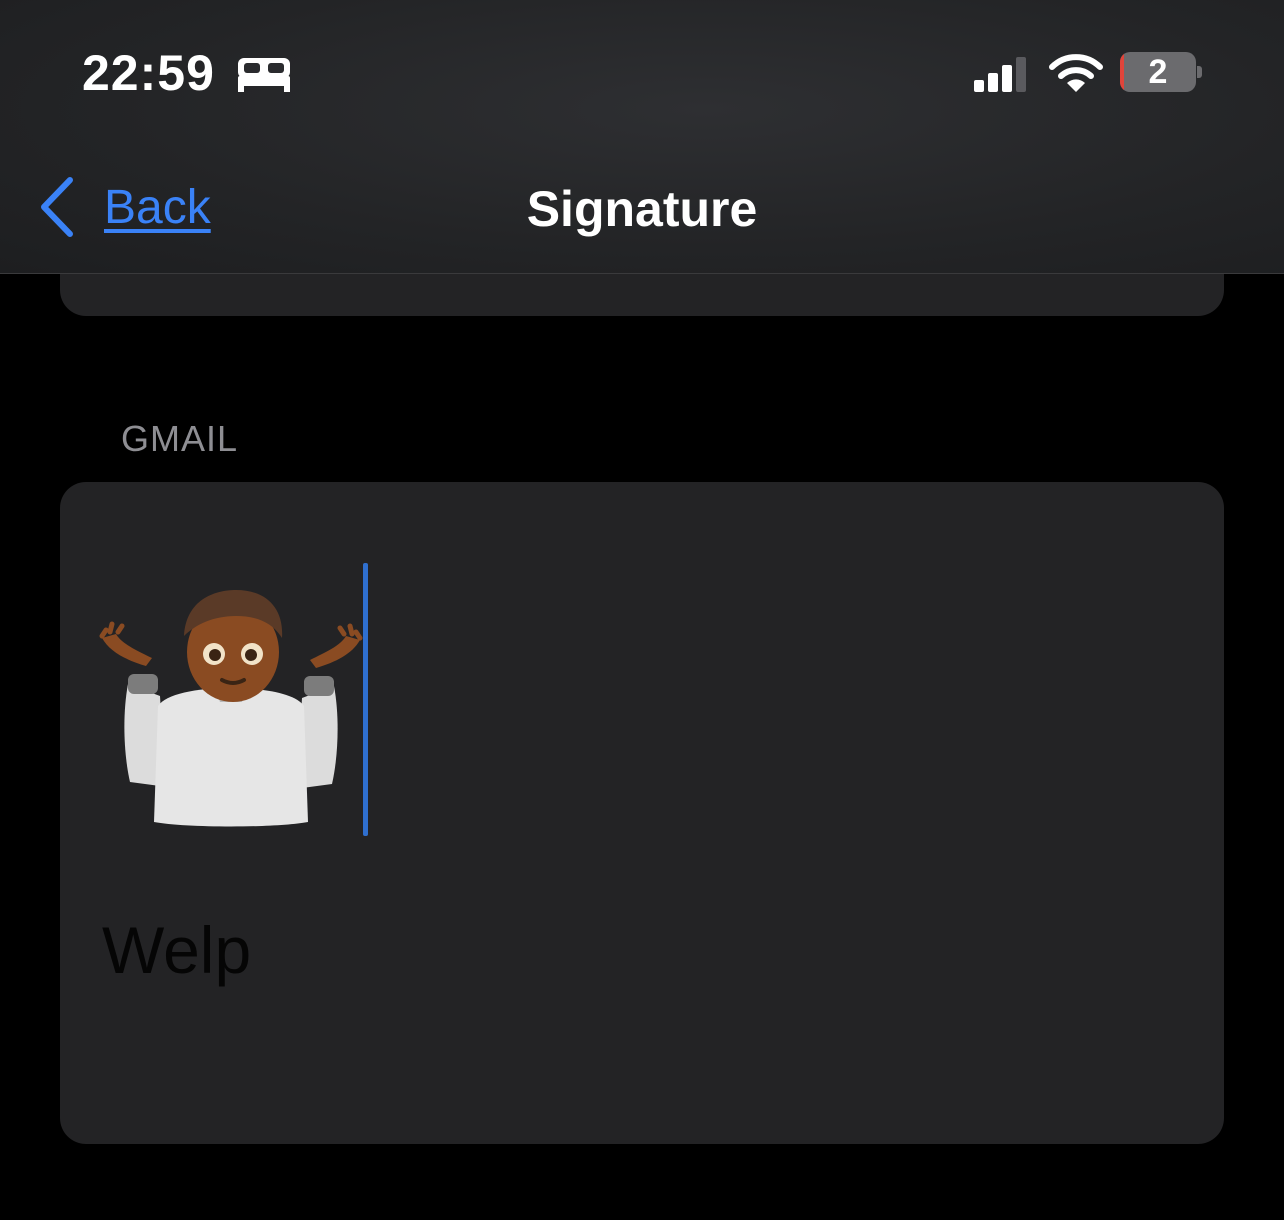  I want to click on wifi-icon, so click(1076, 73).